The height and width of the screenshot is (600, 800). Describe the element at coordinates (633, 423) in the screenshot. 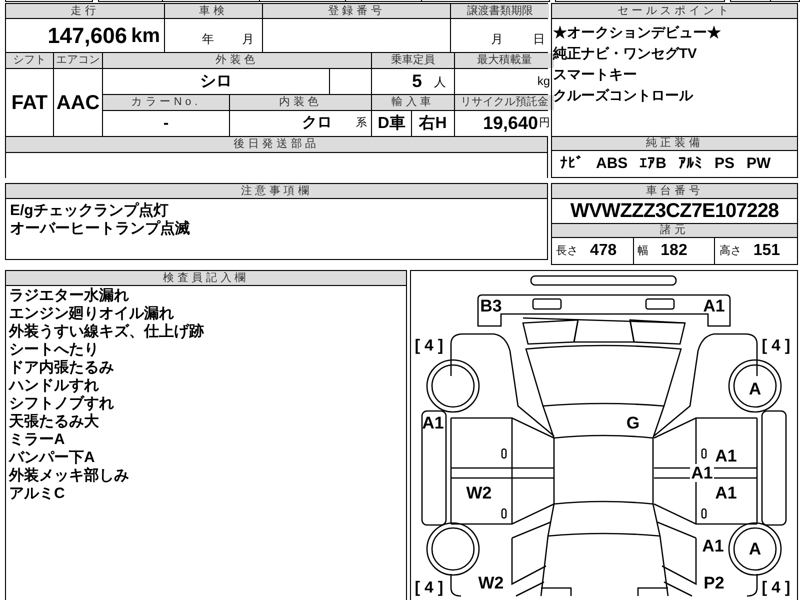

I see `damage-code: G` at that location.